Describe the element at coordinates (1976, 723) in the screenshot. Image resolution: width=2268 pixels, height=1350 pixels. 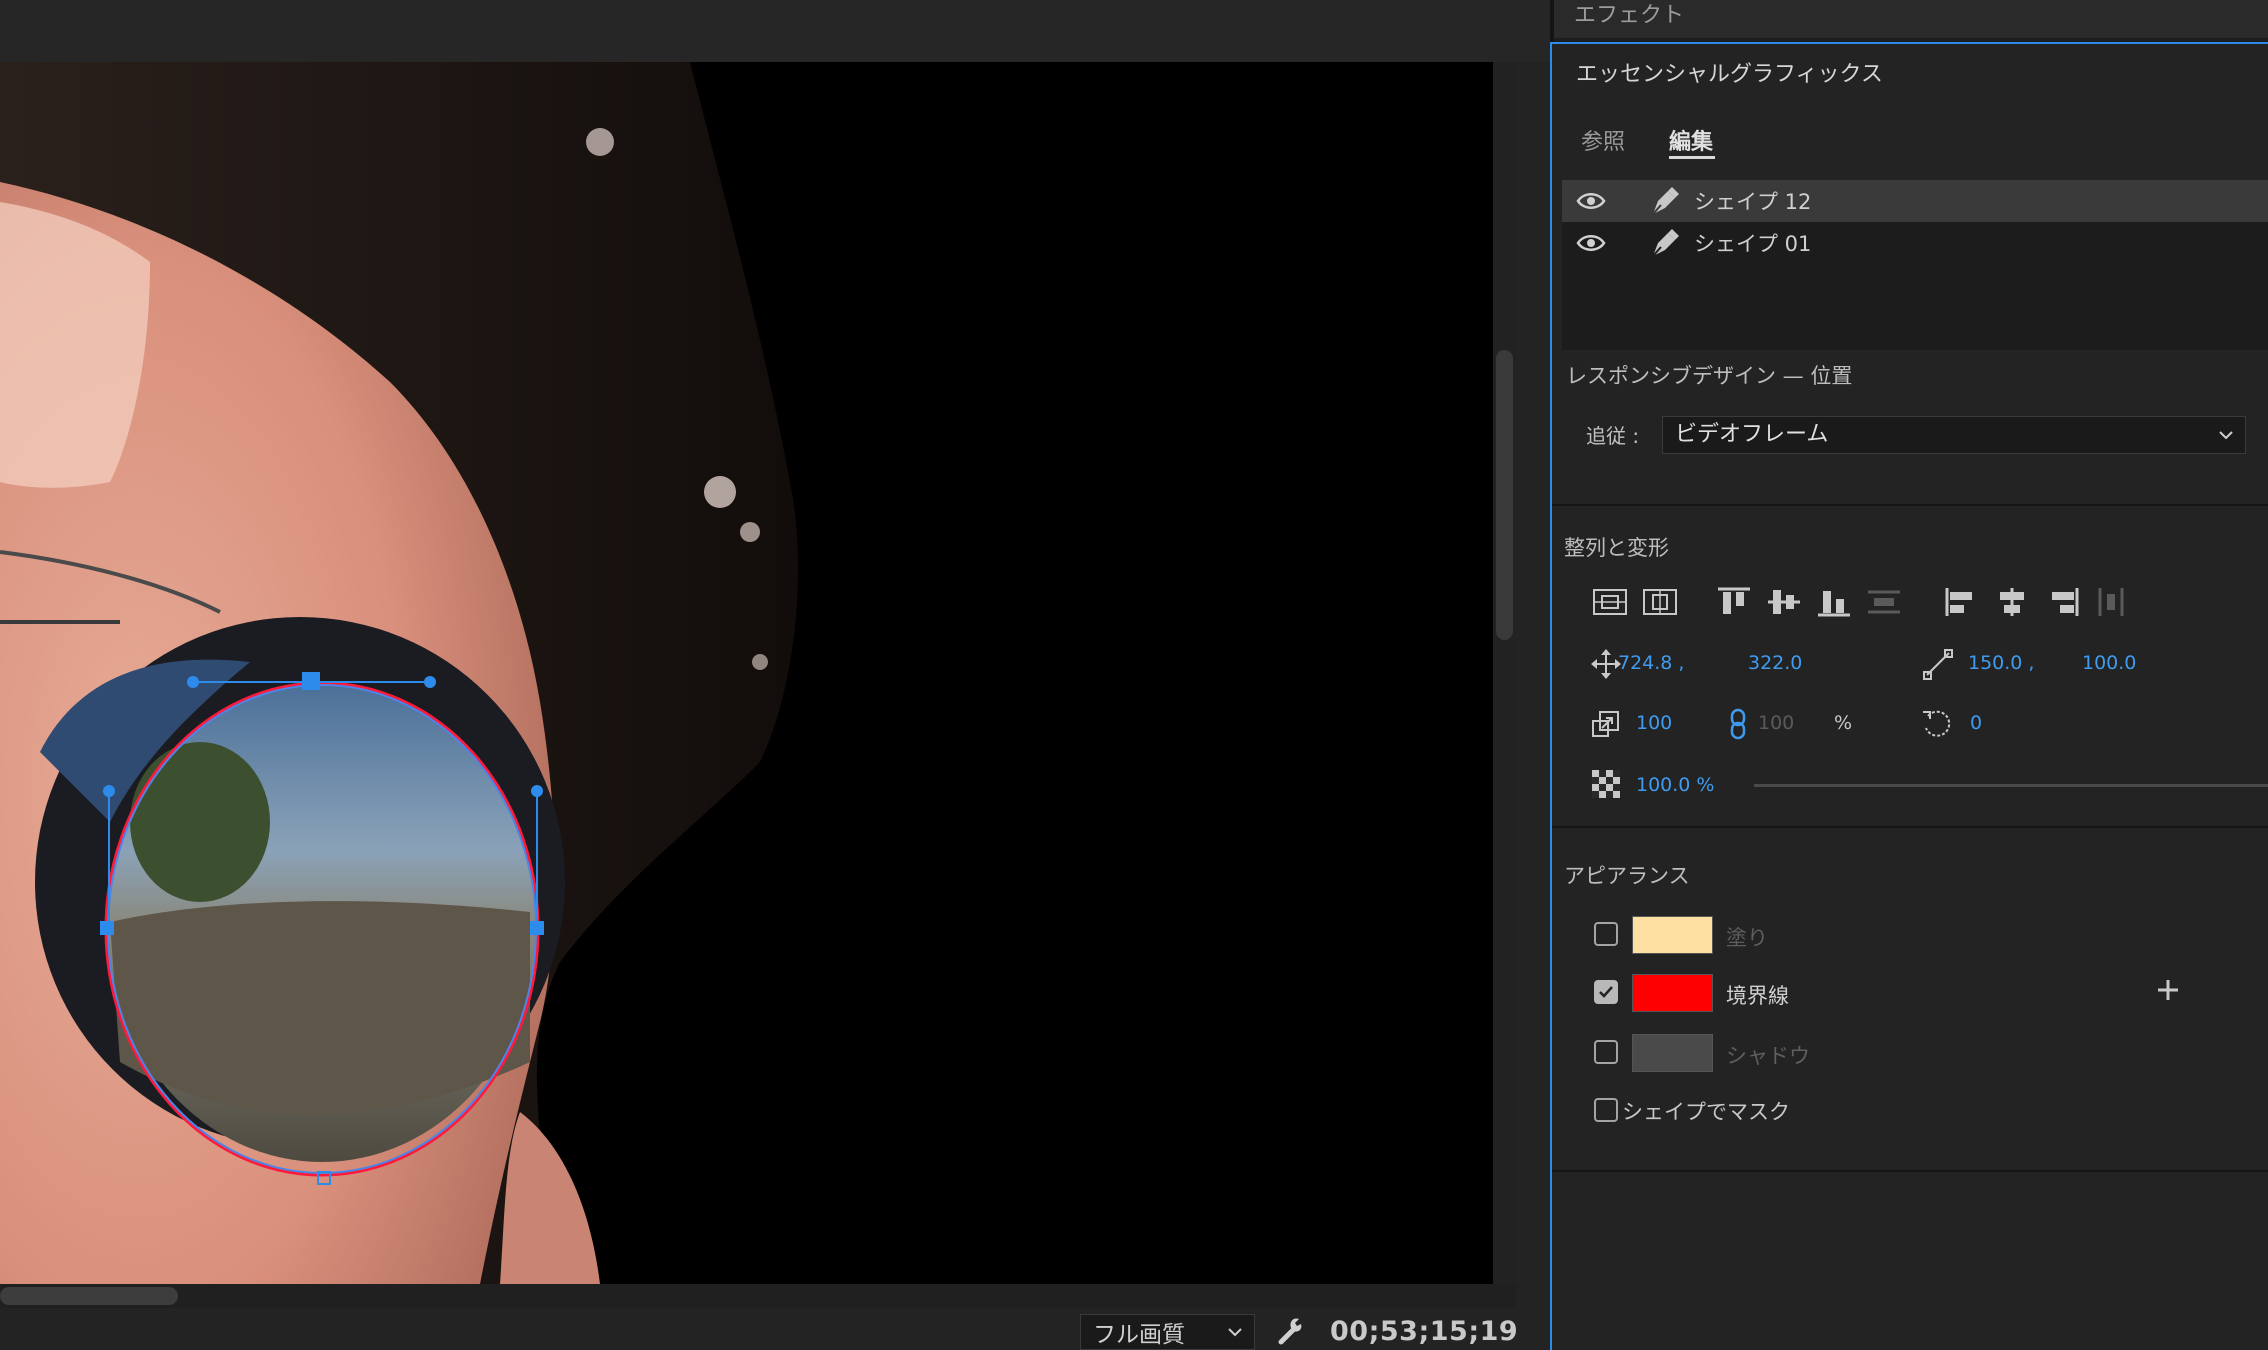
I see `rotation-value: 0` at that location.